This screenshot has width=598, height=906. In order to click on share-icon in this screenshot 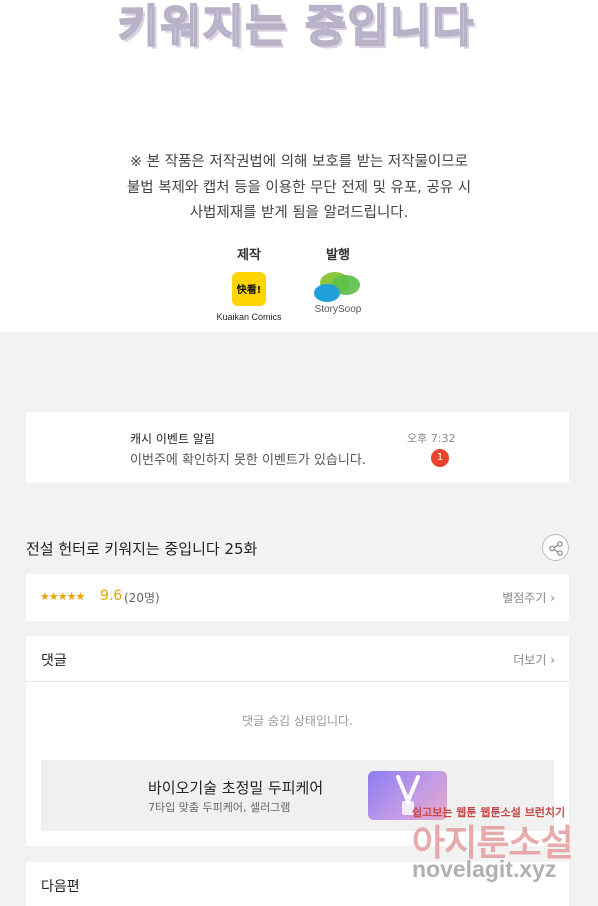, I will do `click(556, 548)`.